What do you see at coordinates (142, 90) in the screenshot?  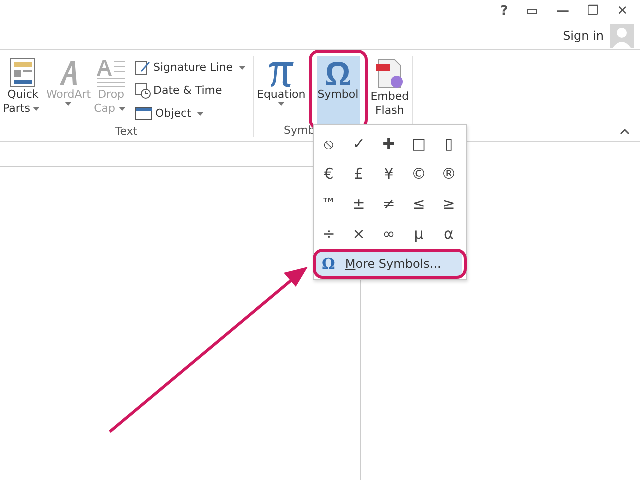 I see `calendar-clock-icon` at bounding box center [142, 90].